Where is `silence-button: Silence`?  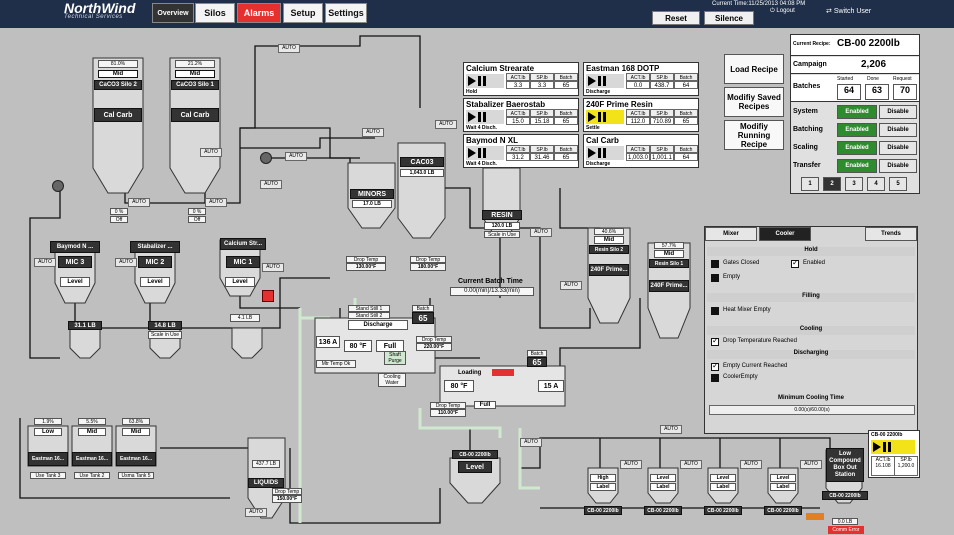 silence-button: Silence is located at coordinates (729, 18).